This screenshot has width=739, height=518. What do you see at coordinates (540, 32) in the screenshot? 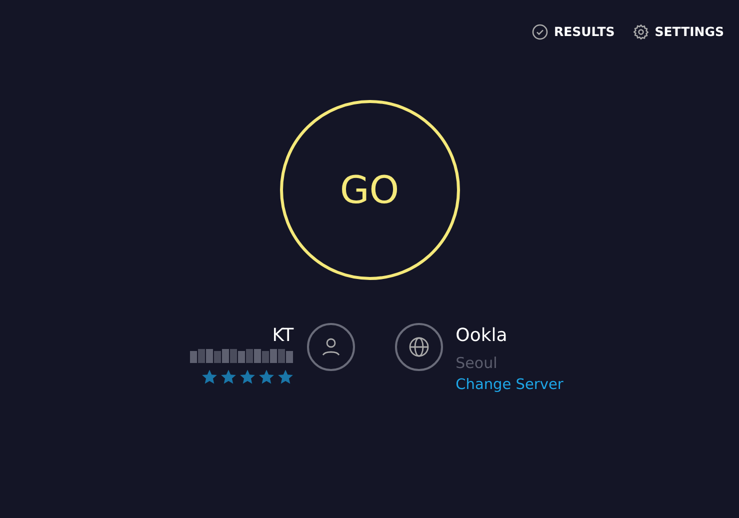
I see `check-circle-icon` at bounding box center [540, 32].